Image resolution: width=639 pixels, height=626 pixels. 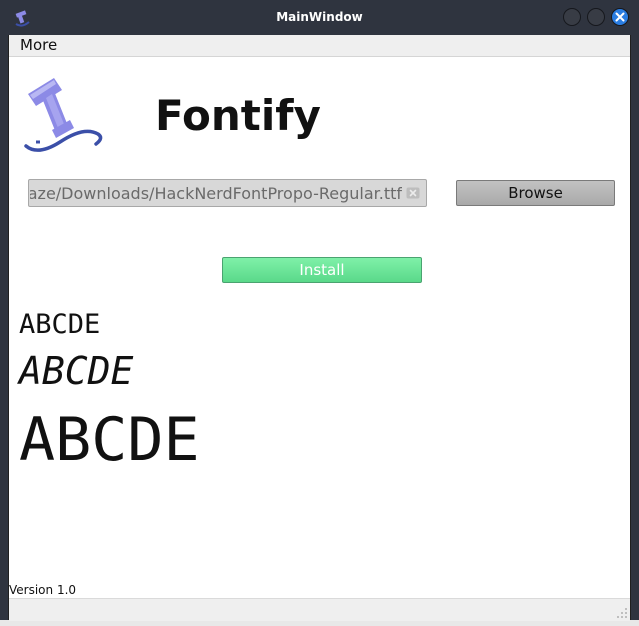 I want to click on maximize-button, so click(x=596, y=17).